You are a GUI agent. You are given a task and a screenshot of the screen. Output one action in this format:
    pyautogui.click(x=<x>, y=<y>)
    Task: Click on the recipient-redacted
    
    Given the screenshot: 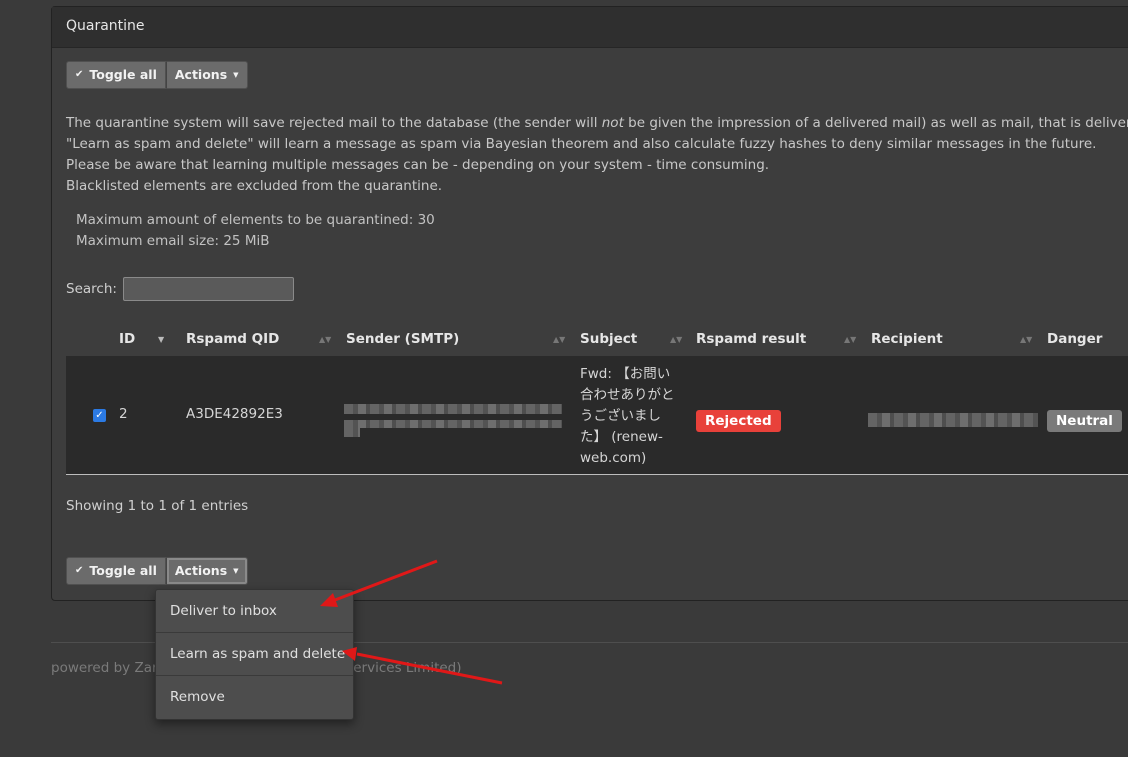 What is the action you would take?
    pyautogui.click(x=953, y=420)
    